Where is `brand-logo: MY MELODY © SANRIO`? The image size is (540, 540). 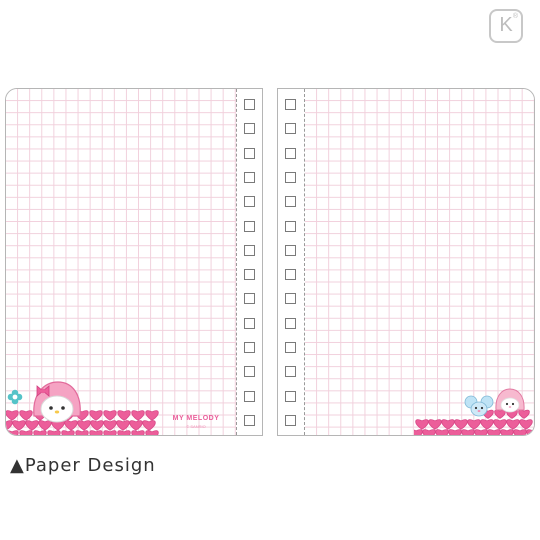 brand-logo: MY MELODY © SANRIO is located at coordinates (196, 422).